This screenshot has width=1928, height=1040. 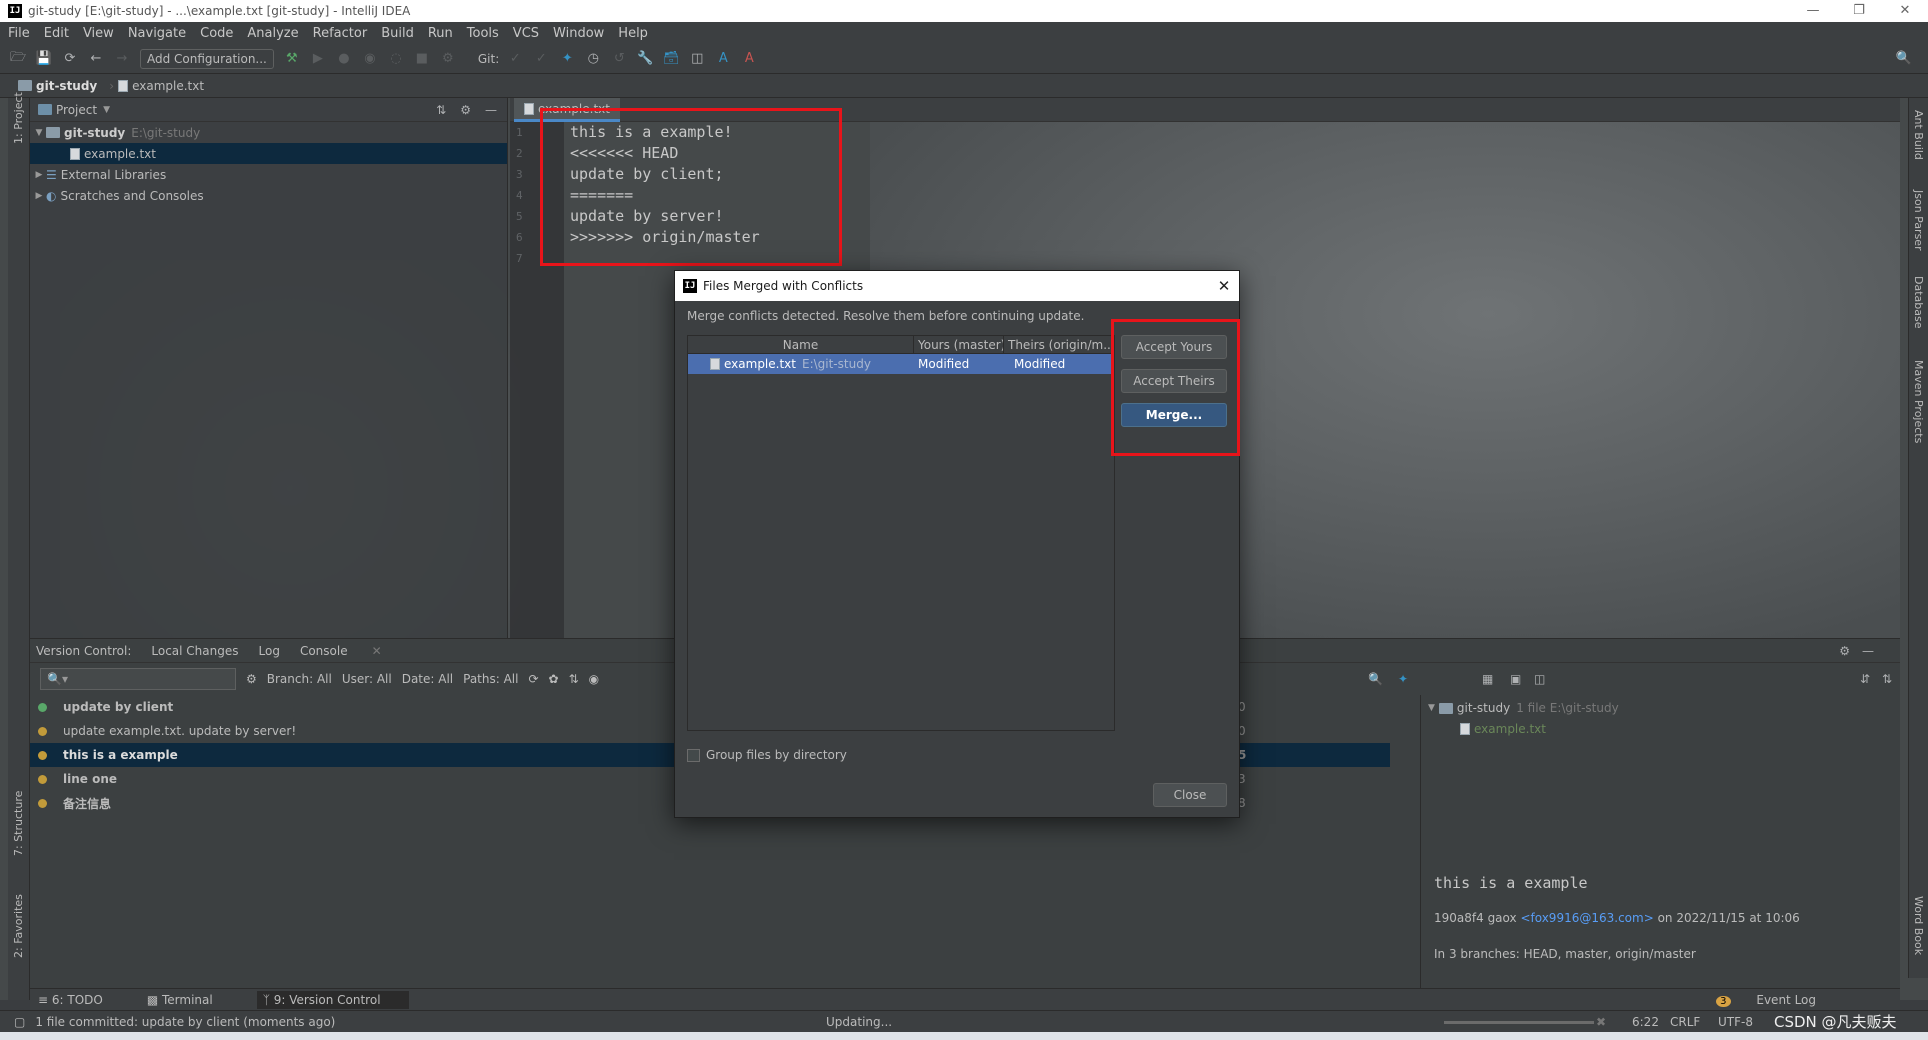 I want to click on tab-terminal: ▩ Terminal, so click(x=191, y=1000).